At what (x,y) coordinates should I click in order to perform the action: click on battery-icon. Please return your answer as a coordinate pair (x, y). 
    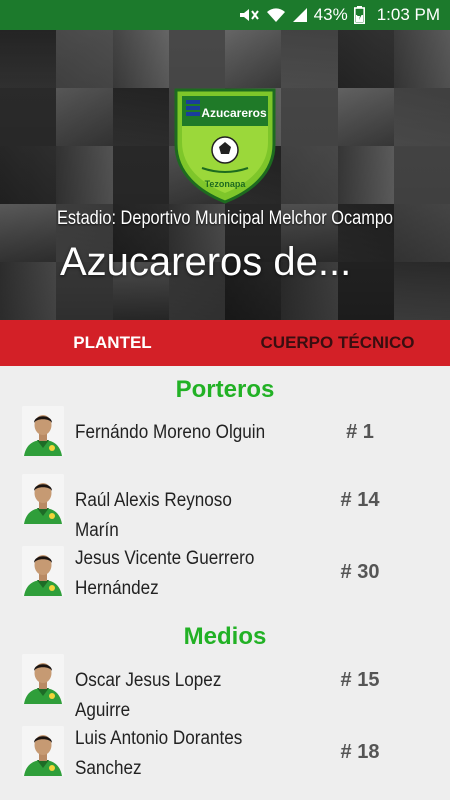
    Looking at the image, I should click on (359, 15).